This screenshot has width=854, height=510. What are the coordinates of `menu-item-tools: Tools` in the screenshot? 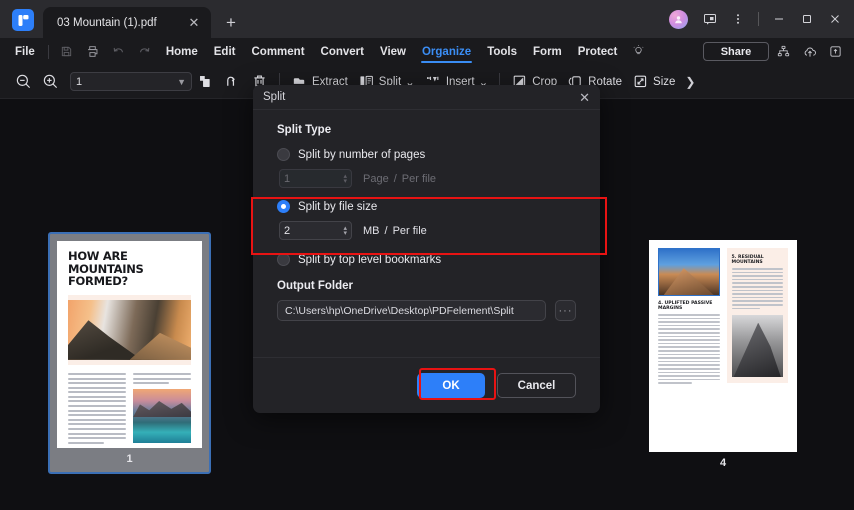 It's located at (502, 52).